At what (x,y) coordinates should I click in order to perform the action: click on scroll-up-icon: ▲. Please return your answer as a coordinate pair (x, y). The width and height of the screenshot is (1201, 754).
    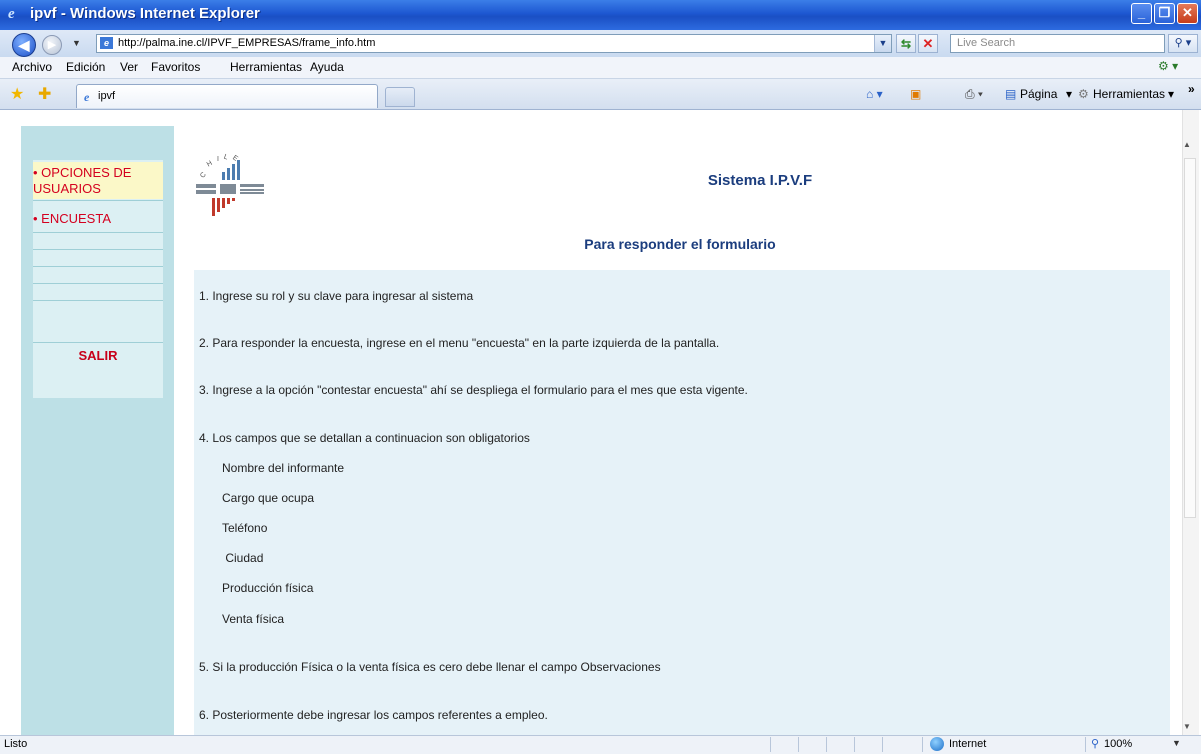
    Looking at the image, I should click on (1187, 144).